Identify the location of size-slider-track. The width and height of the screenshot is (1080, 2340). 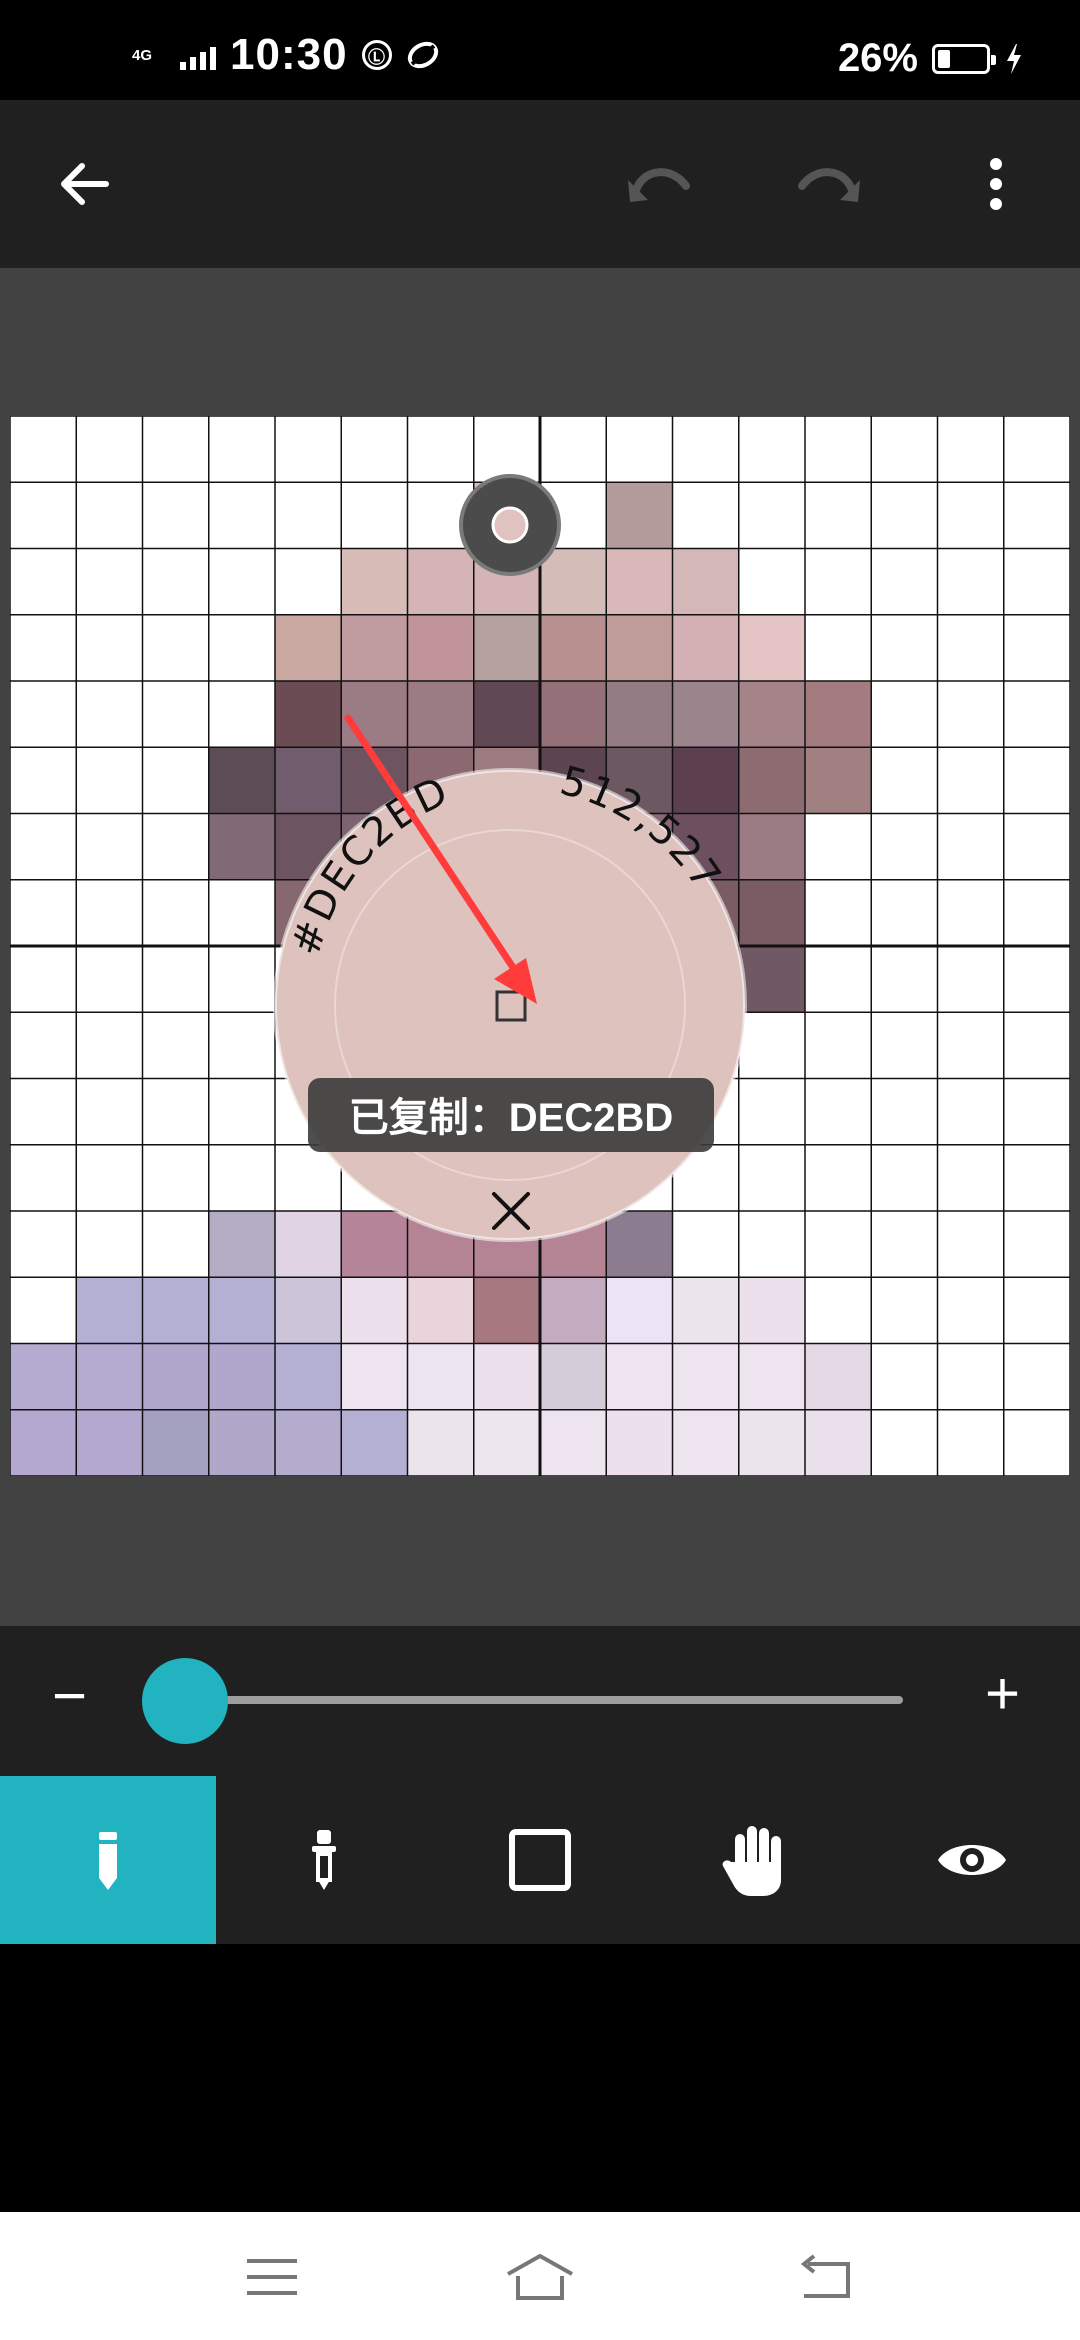
(536, 1700).